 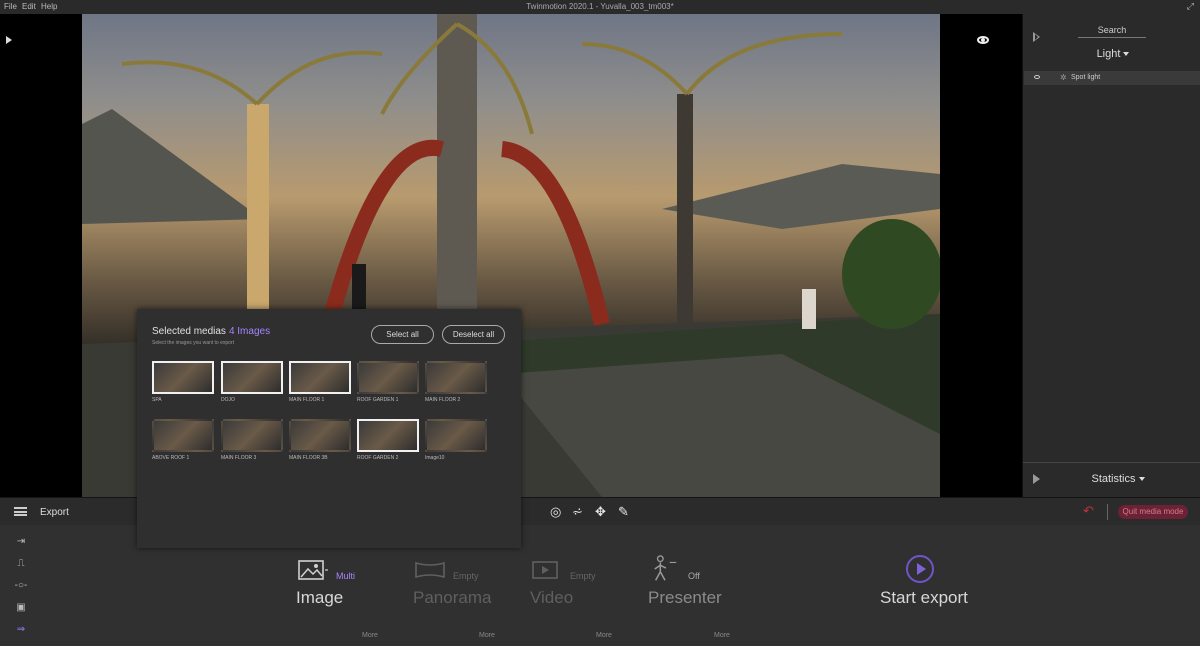 What do you see at coordinates (21, 607) in the screenshot?
I see `video-icon: ▣` at bounding box center [21, 607].